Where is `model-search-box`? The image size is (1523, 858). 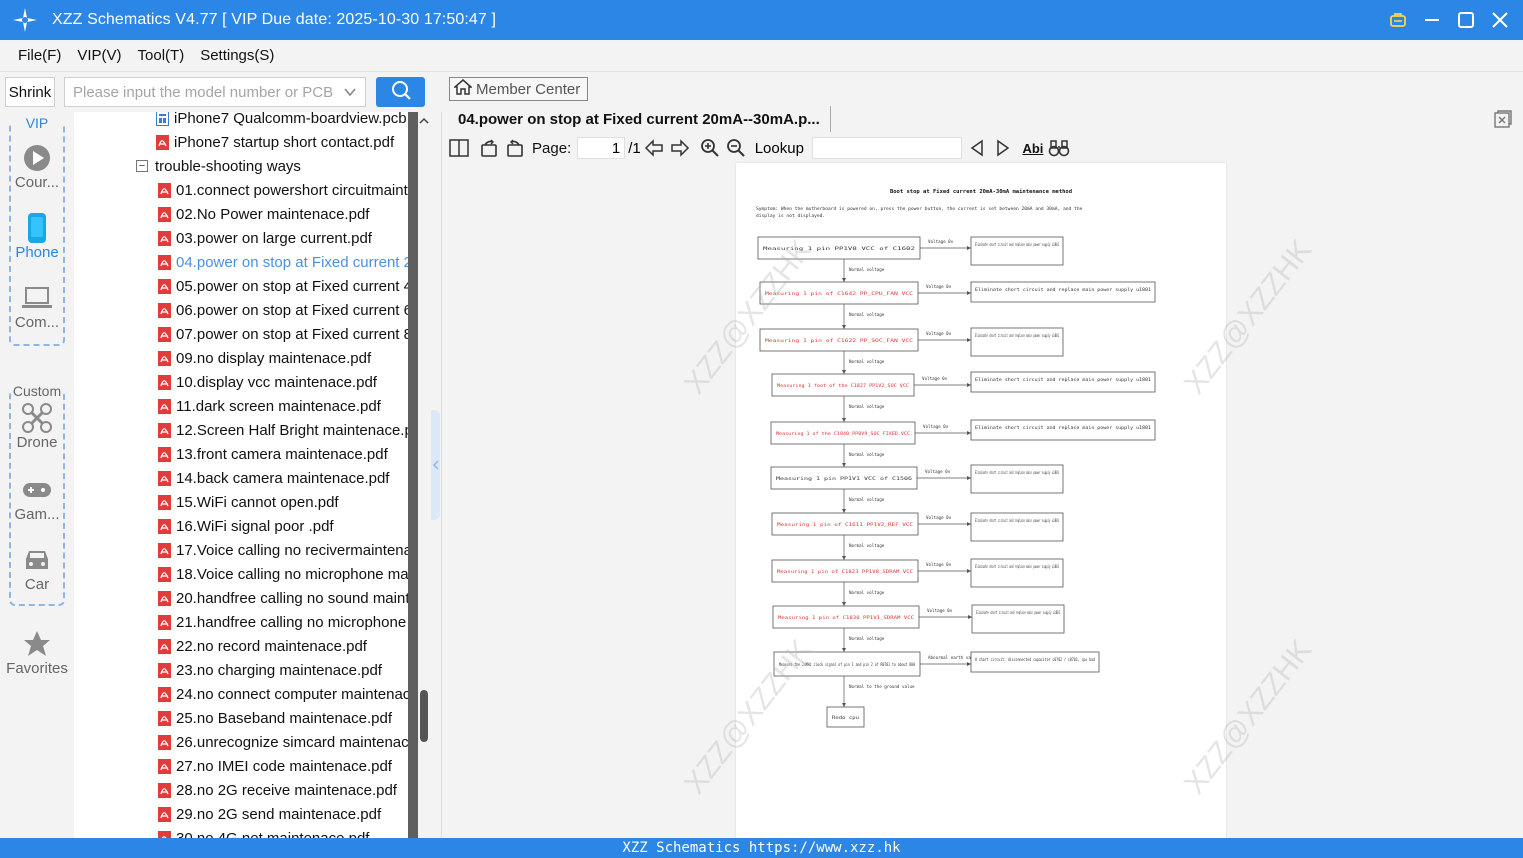 model-search-box is located at coordinates (215, 92).